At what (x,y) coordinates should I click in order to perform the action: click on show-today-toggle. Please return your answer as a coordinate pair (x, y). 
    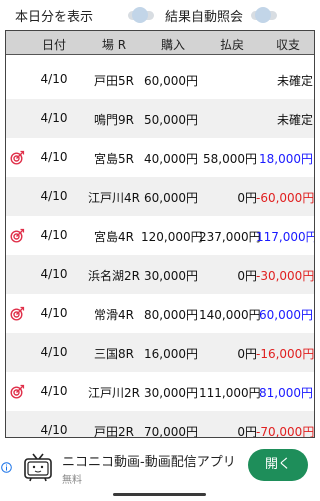
    Looking at the image, I should click on (142, 15).